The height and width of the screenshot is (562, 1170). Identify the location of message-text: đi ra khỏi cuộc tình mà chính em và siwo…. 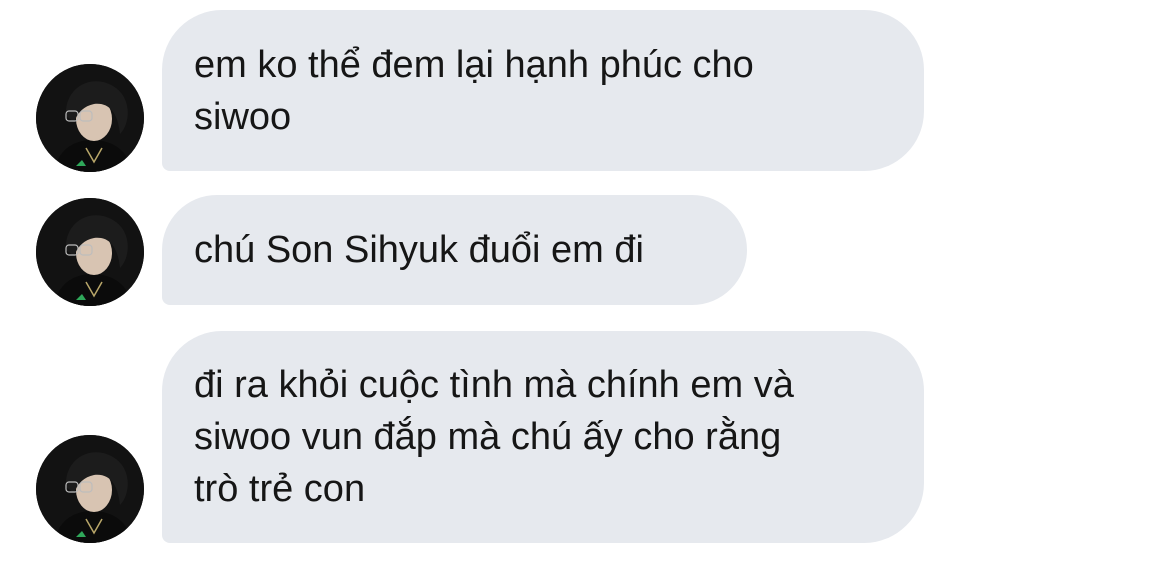
(494, 437).